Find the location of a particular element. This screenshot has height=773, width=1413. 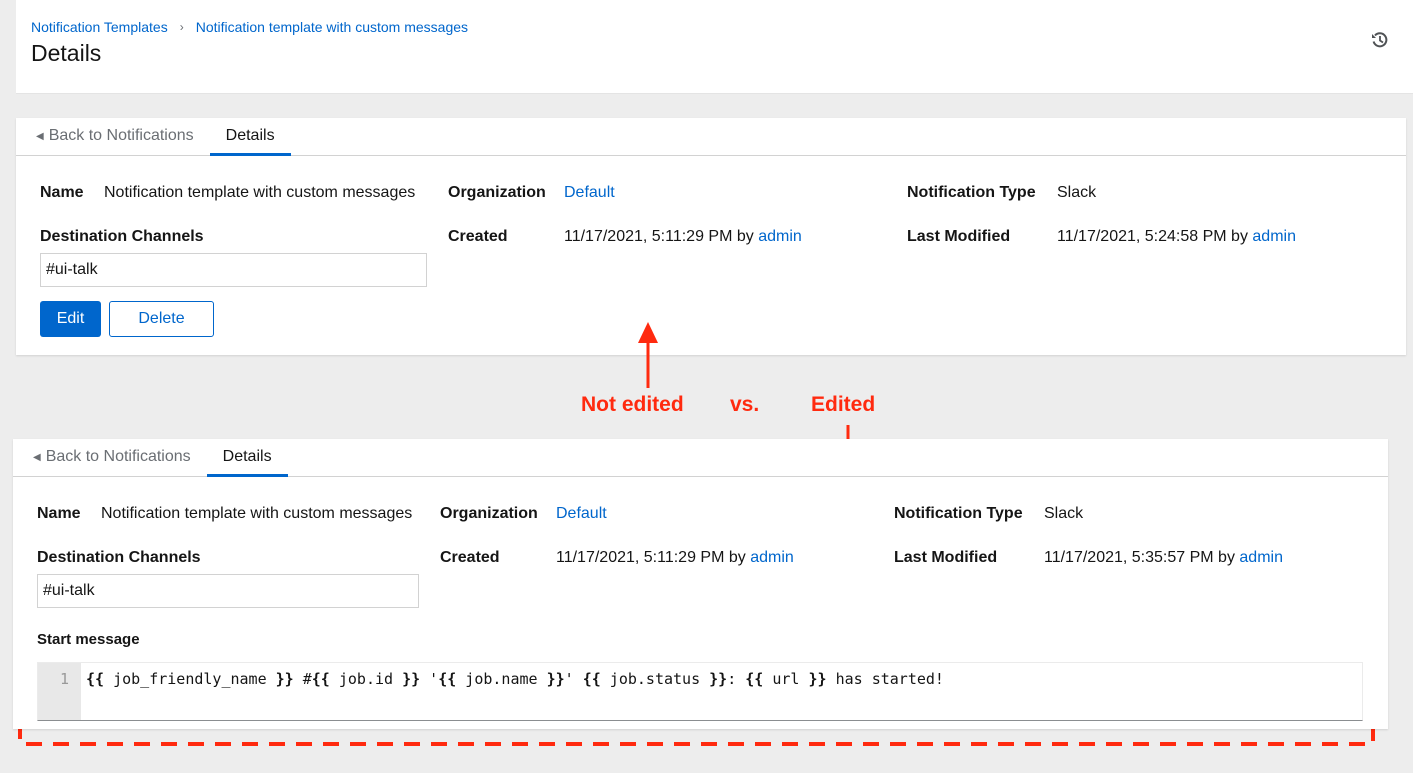

vs-annotation: vs. is located at coordinates (745, 404).